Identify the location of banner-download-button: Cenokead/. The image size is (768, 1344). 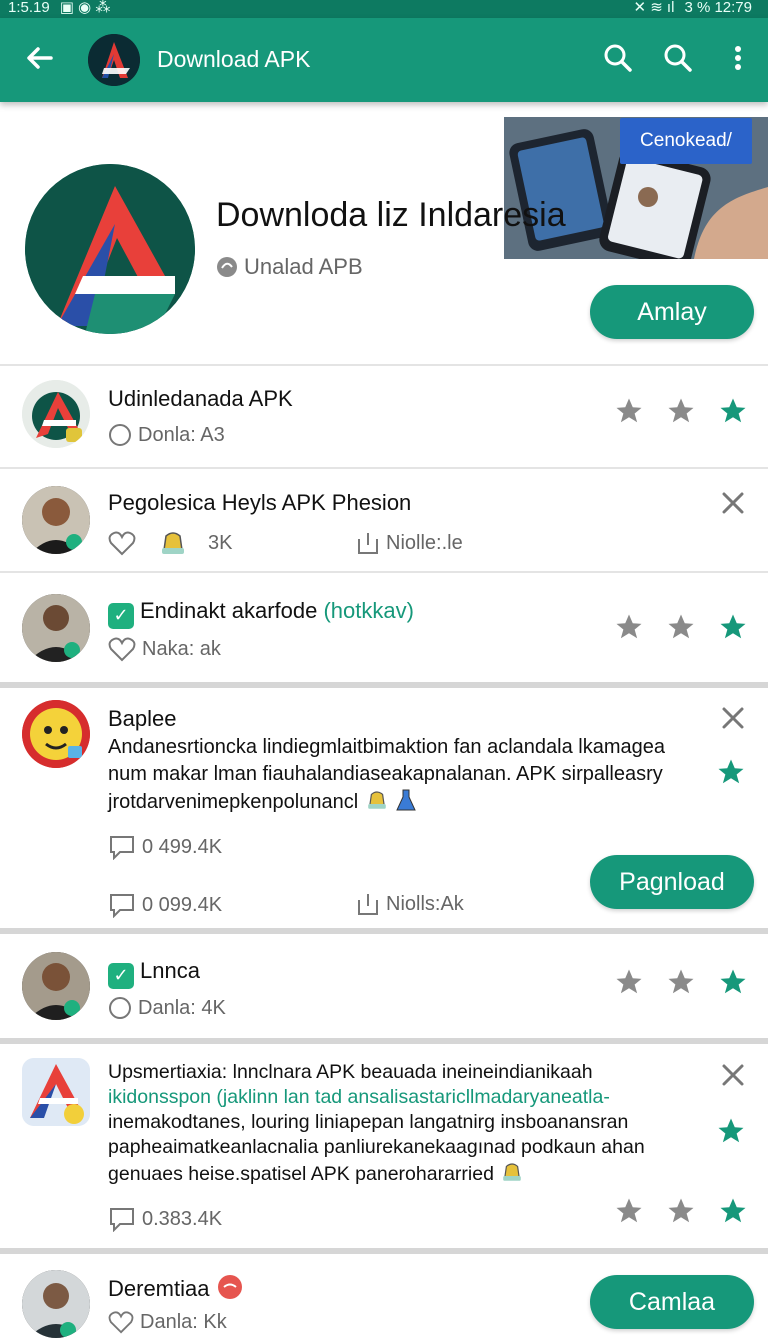
(686, 141).